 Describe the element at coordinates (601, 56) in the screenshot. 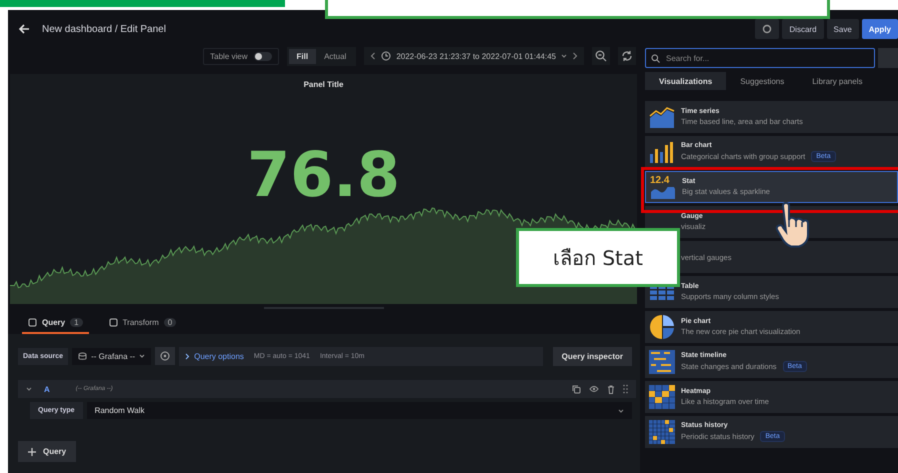

I see `zoom-out-icon` at that location.